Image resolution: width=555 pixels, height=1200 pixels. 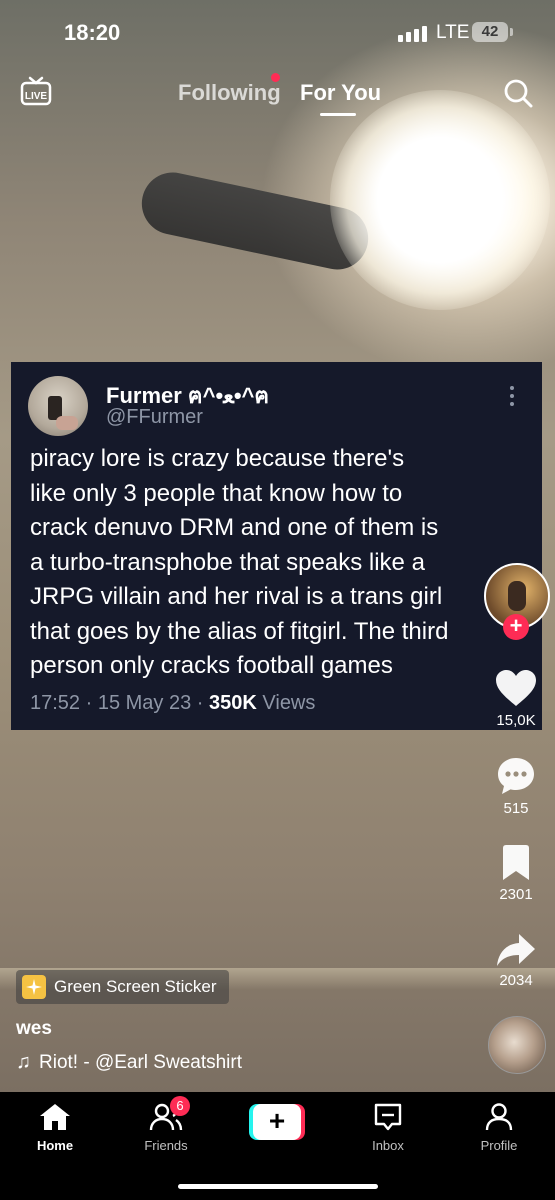 I want to click on live-icon: LIVE, so click(x=36, y=91).